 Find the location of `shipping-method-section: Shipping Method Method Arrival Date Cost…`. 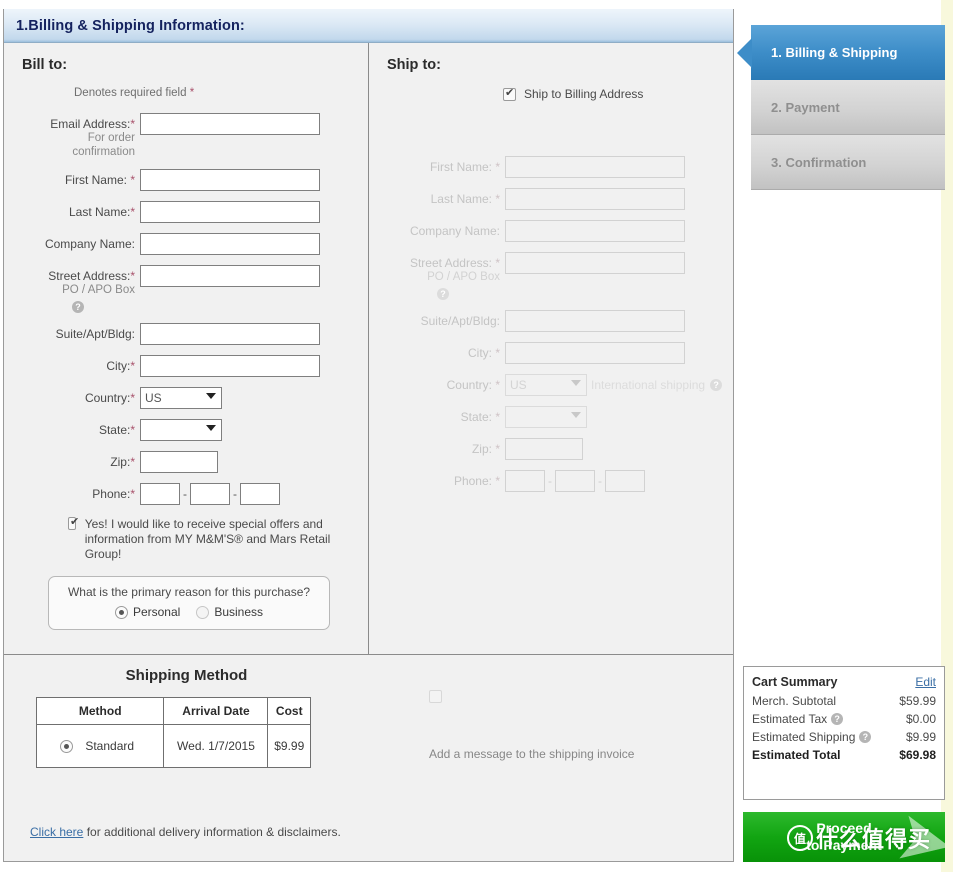

shipping-method-section: Shipping Method Method Arrival Date Cost… is located at coordinates (368, 711).